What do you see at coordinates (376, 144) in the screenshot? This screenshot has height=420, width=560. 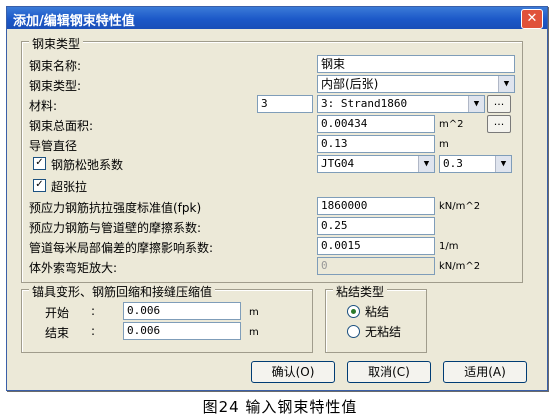 I see `duct-diameter-input: 0.13` at bounding box center [376, 144].